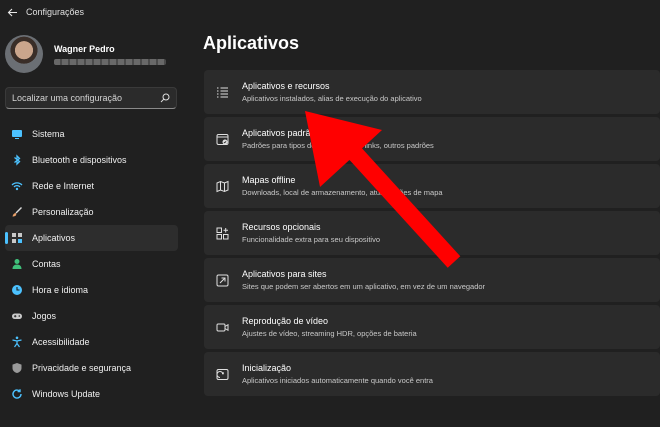 Image resolution: width=660 pixels, height=427 pixels. What do you see at coordinates (222, 280) in the screenshot?
I see `open-link-icon` at bounding box center [222, 280].